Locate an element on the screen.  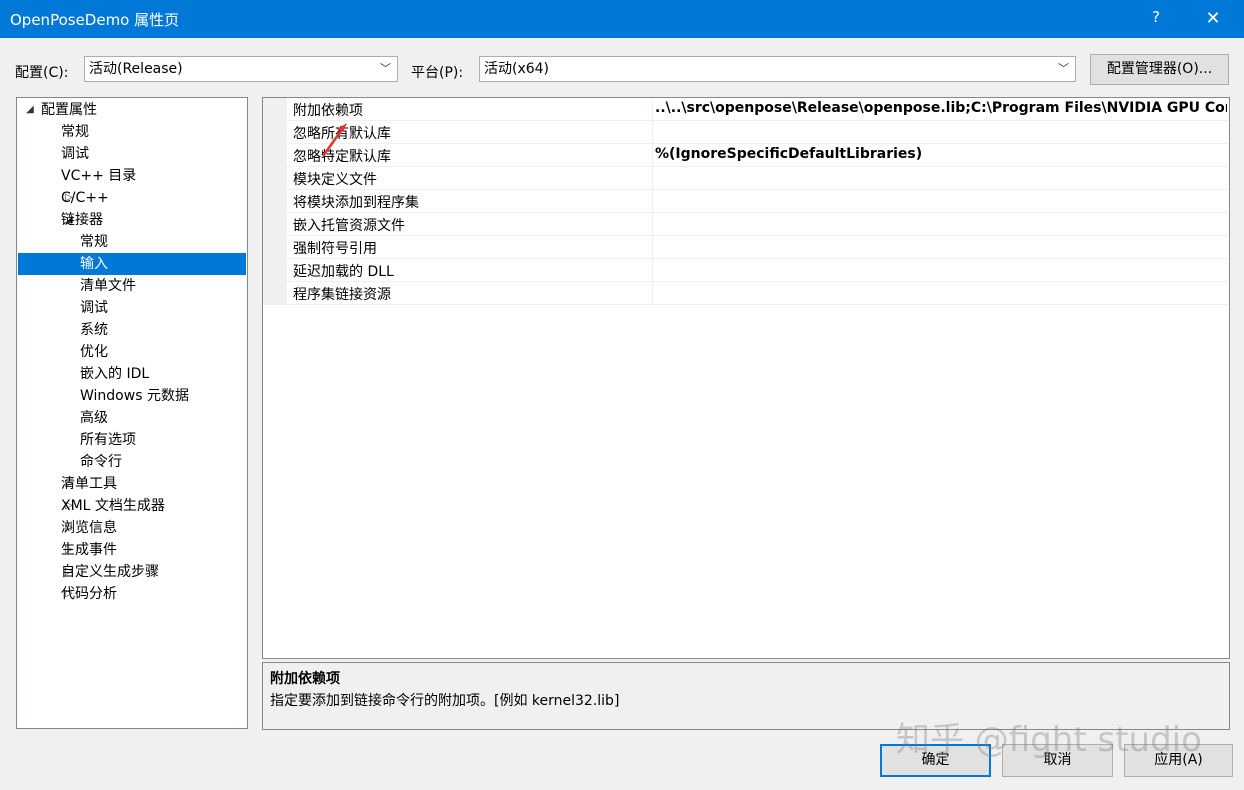
property-name: 强制符号引用 is located at coordinates (335, 249).